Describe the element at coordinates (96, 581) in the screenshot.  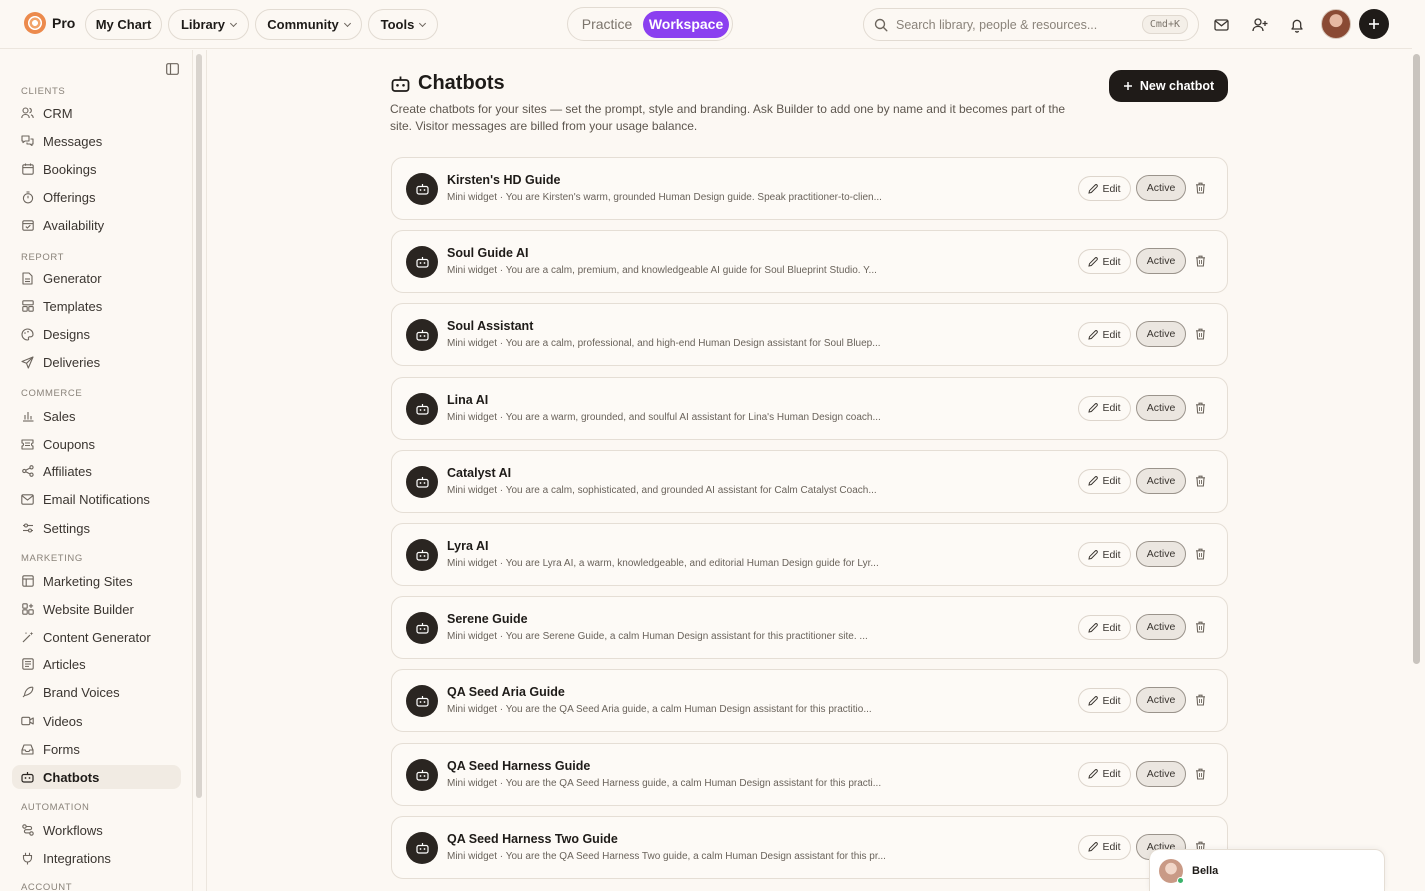
I see `sidebar-item-marketing-sites: Marketing Sites` at that location.